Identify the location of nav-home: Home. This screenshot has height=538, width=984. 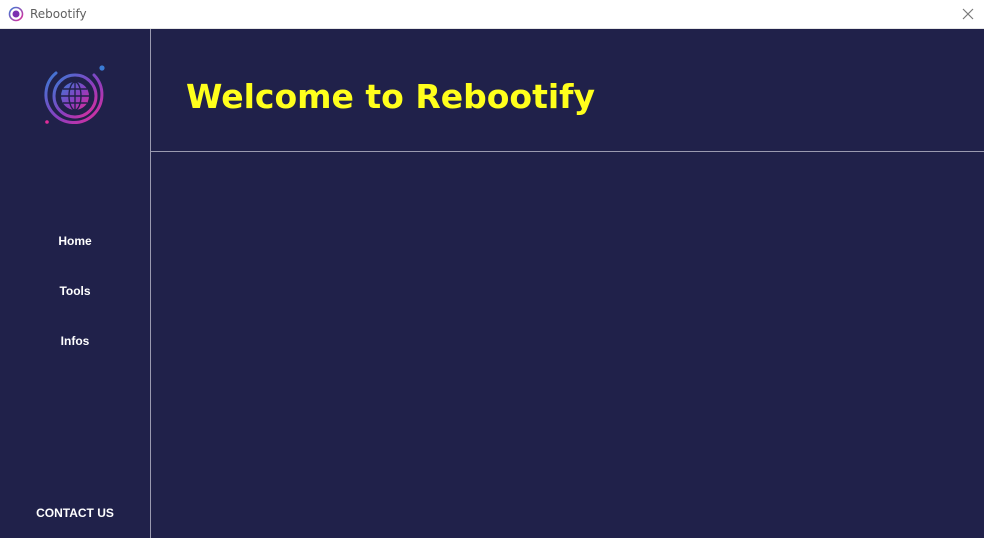
(75, 241).